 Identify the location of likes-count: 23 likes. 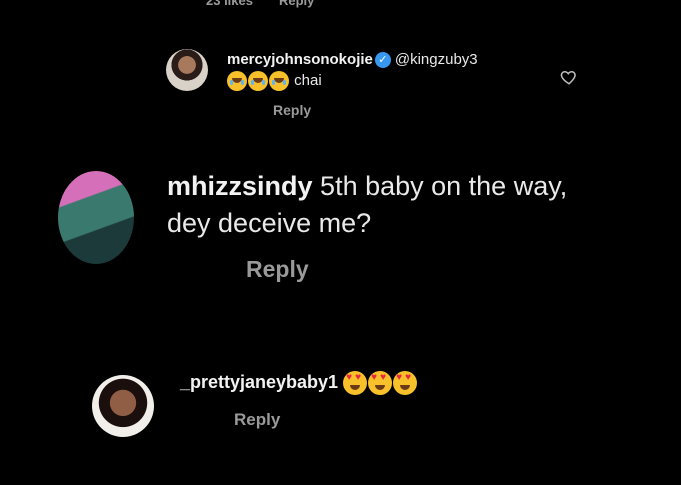
(229, 4).